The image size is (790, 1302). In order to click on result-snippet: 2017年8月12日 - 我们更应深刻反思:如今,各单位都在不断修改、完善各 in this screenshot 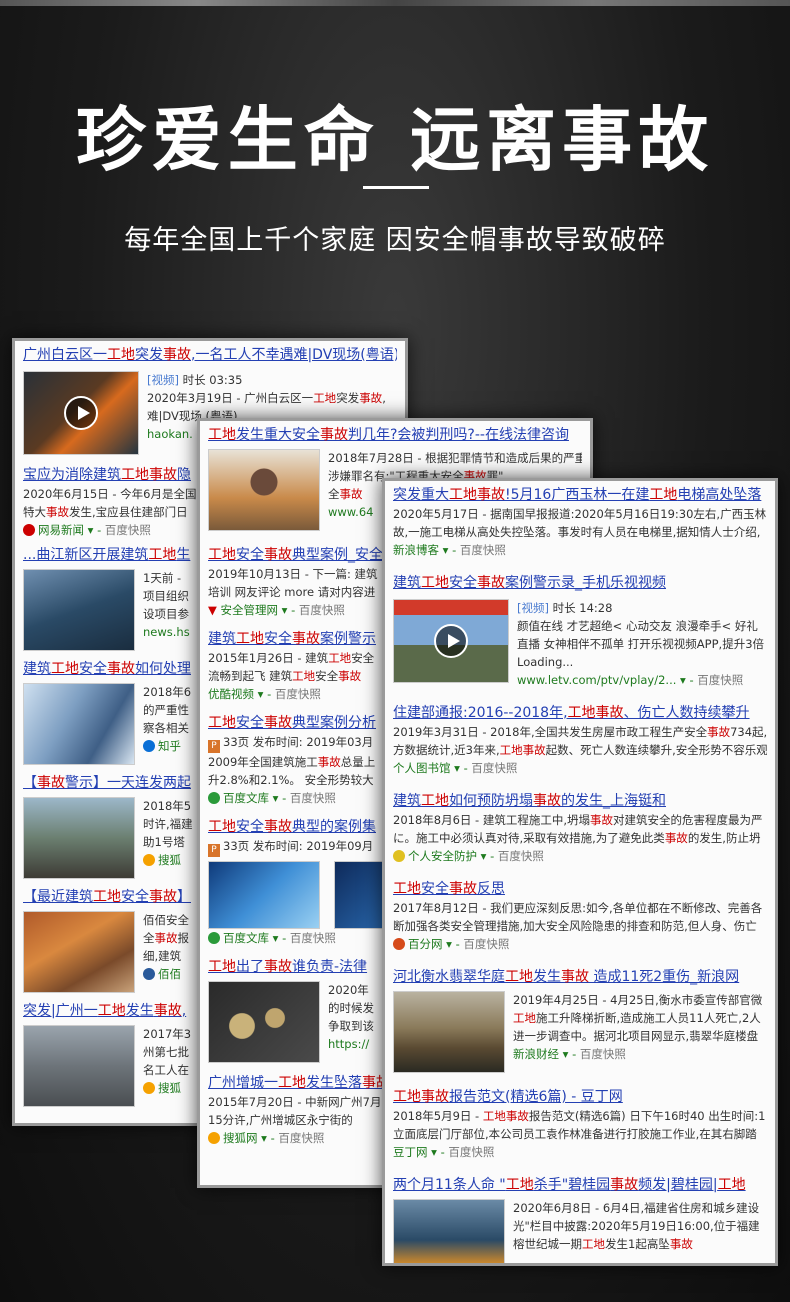, I will do `click(578, 908)`.